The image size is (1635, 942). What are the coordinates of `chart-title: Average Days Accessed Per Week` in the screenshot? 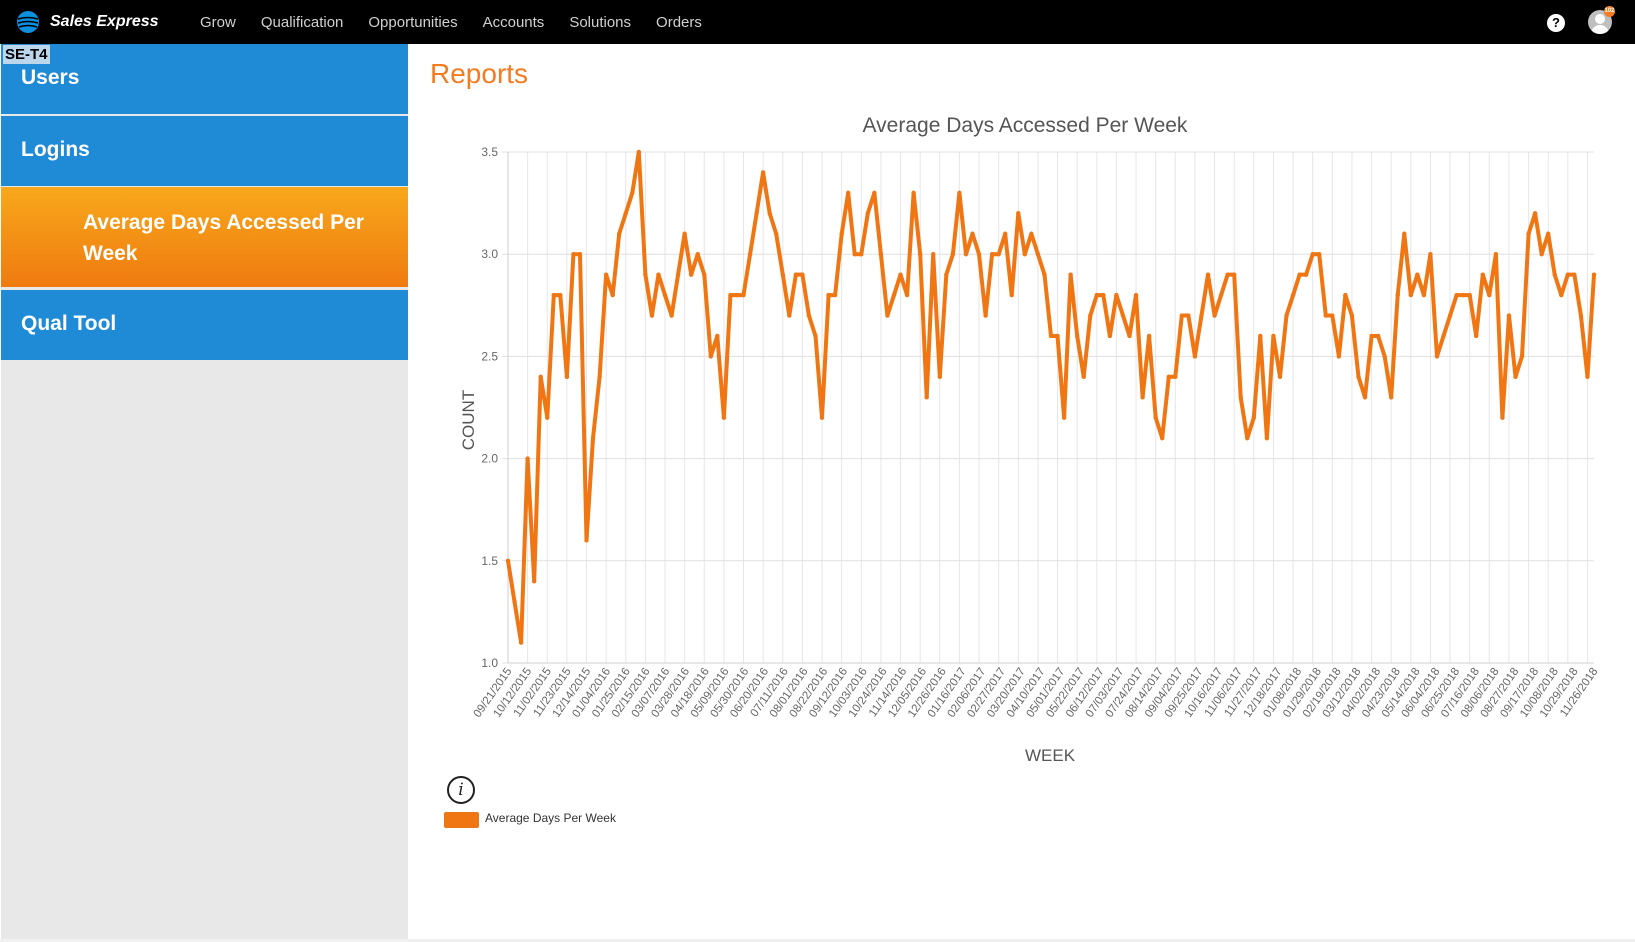 It's located at (1025, 125).